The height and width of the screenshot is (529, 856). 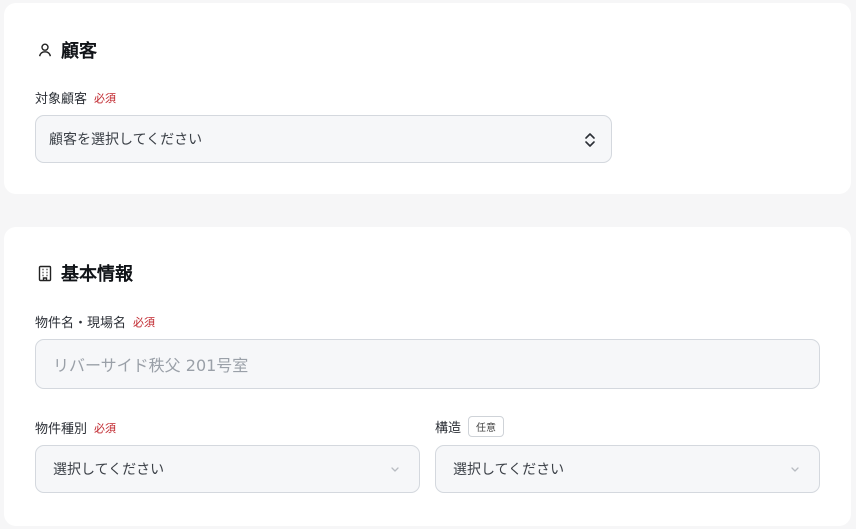 I want to click on basic-section-title: 基本情報, so click(x=85, y=273).